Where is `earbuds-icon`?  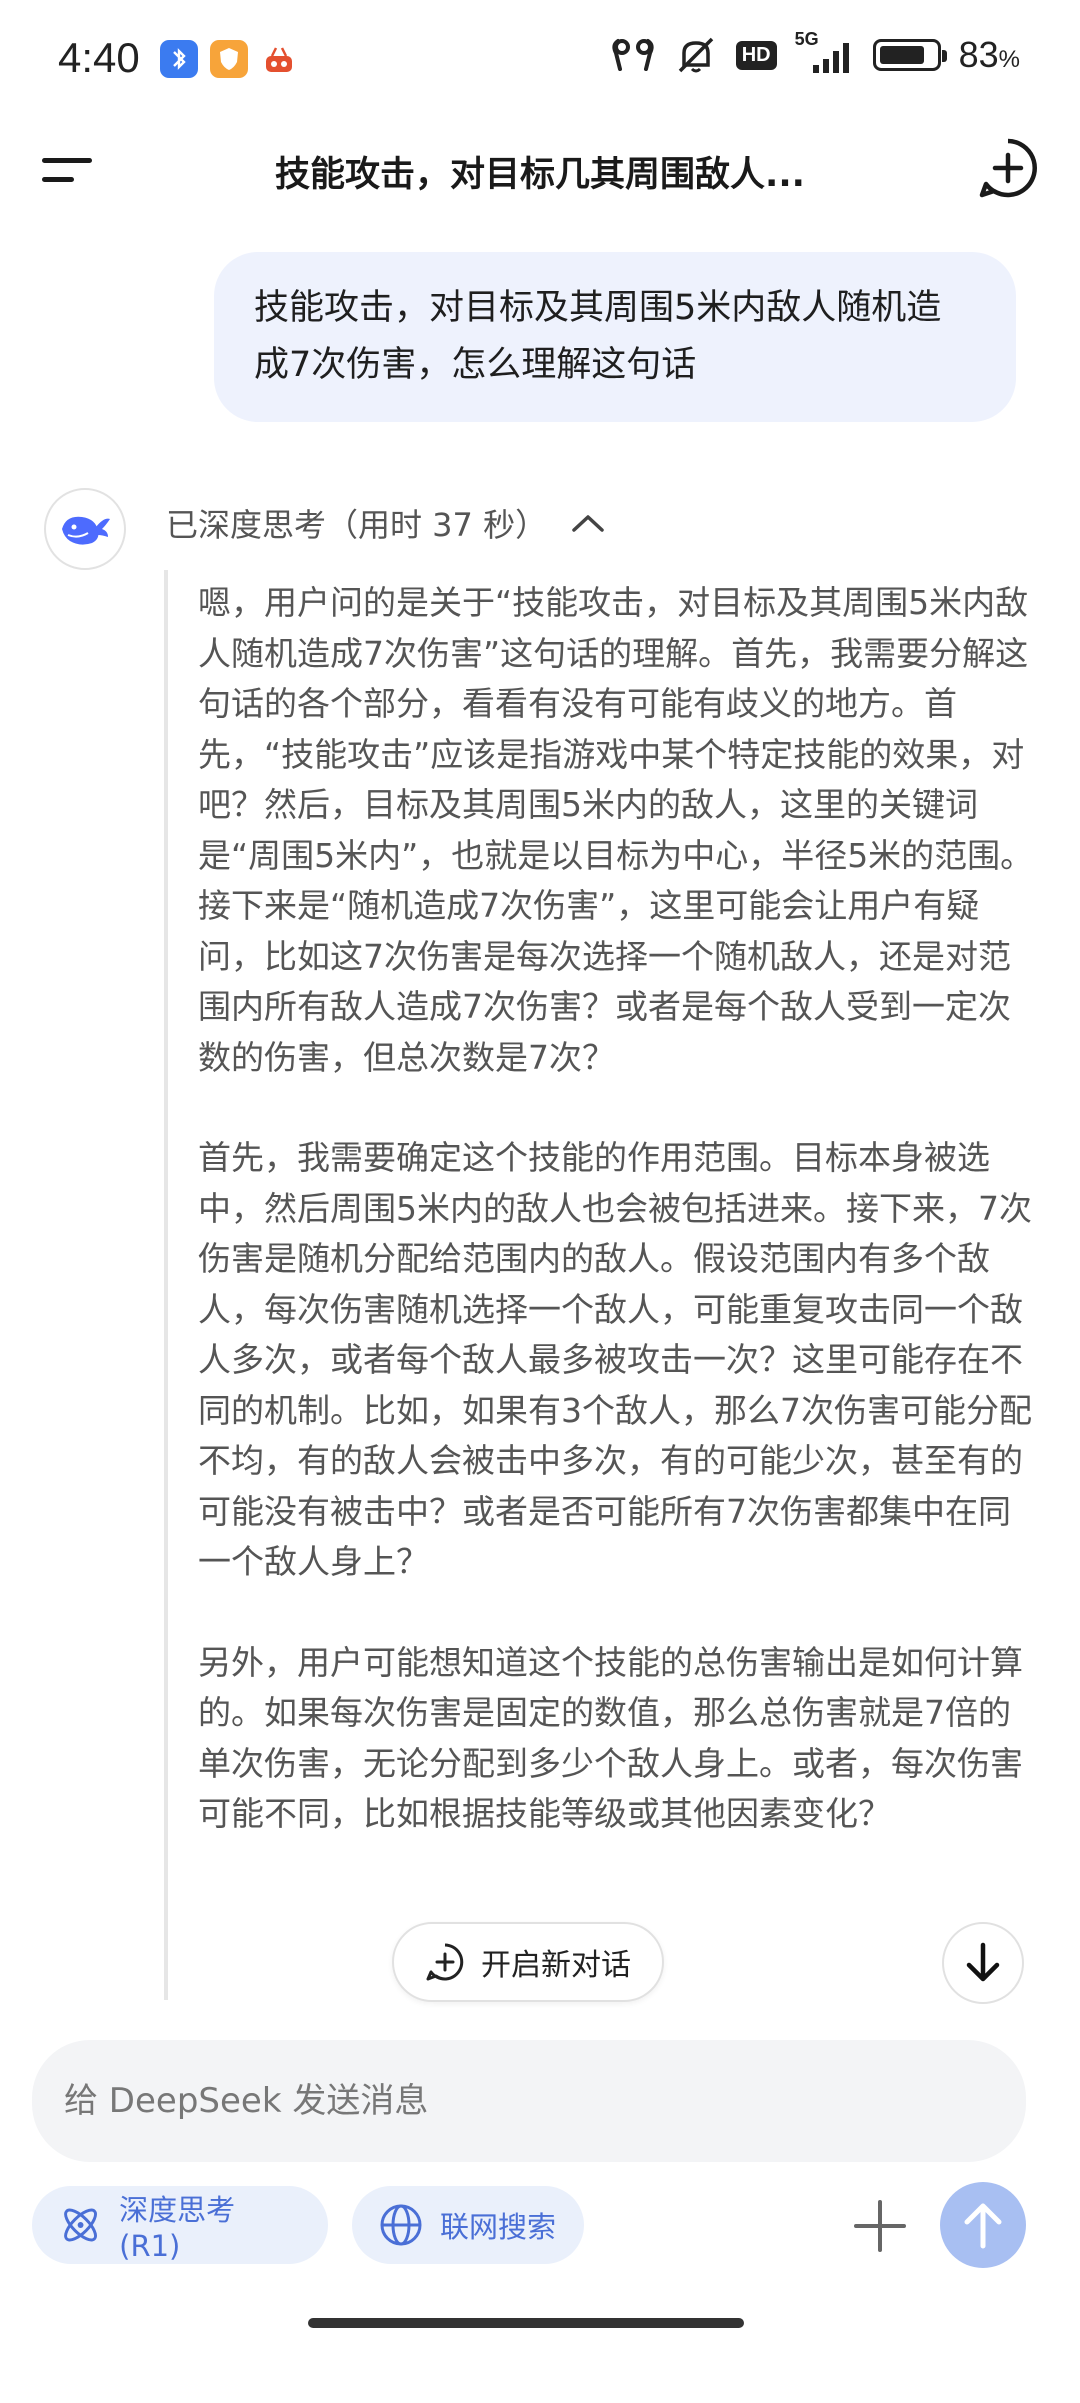 earbuds-icon is located at coordinates (633, 55).